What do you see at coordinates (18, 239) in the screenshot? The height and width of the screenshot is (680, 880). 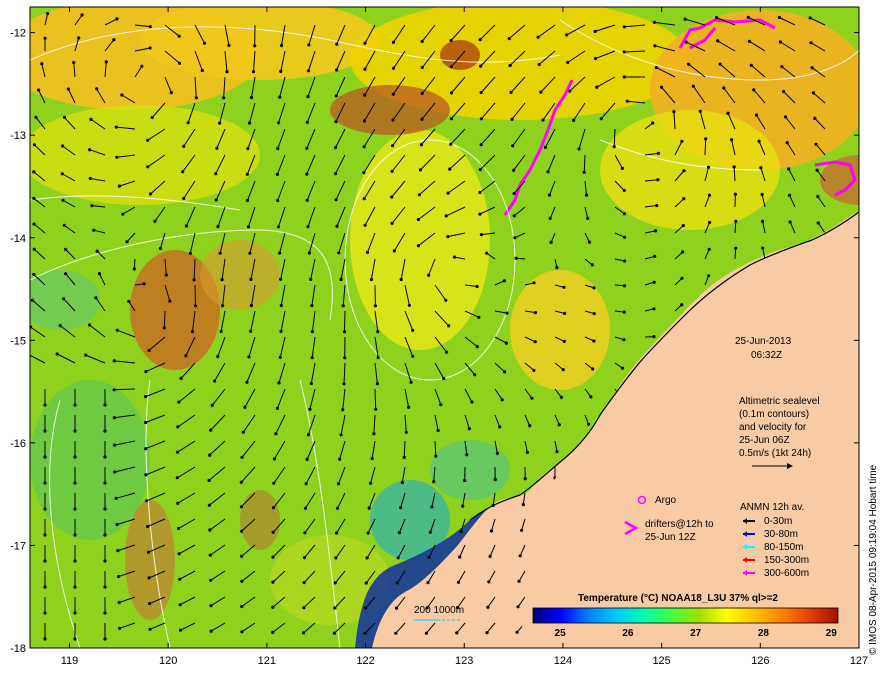 I see `y-tick-label: -14` at bounding box center [18, 239].